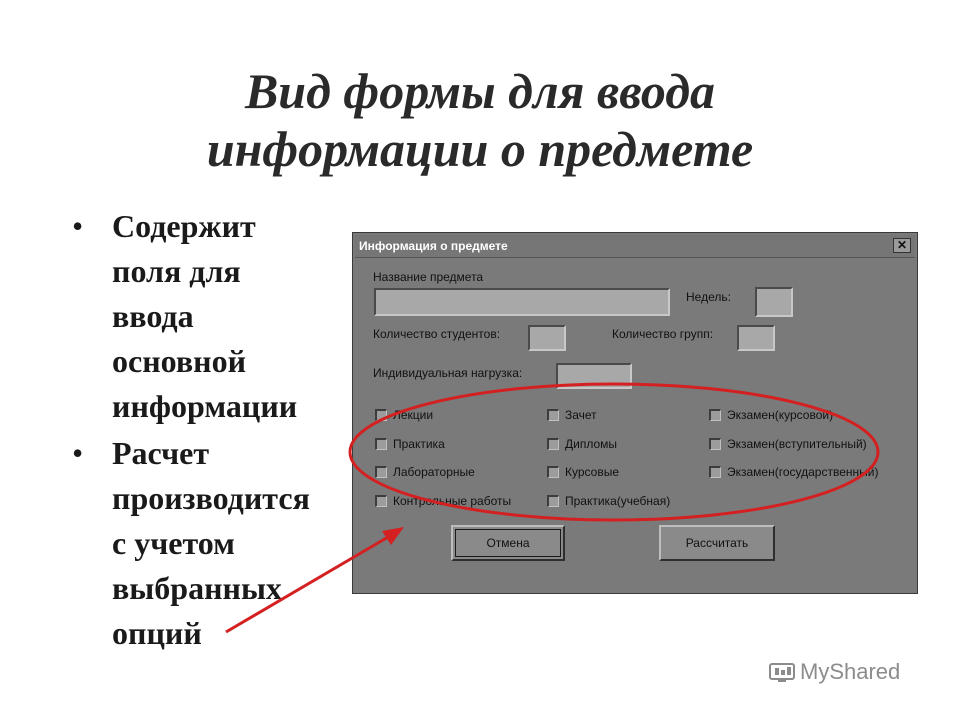 Image resolution: width=960 pixels, height=720 pixels. What do you see at coordinates (594, 376) in the screenshot?
I see `individual-load-input` at bounding box center [594, 376].